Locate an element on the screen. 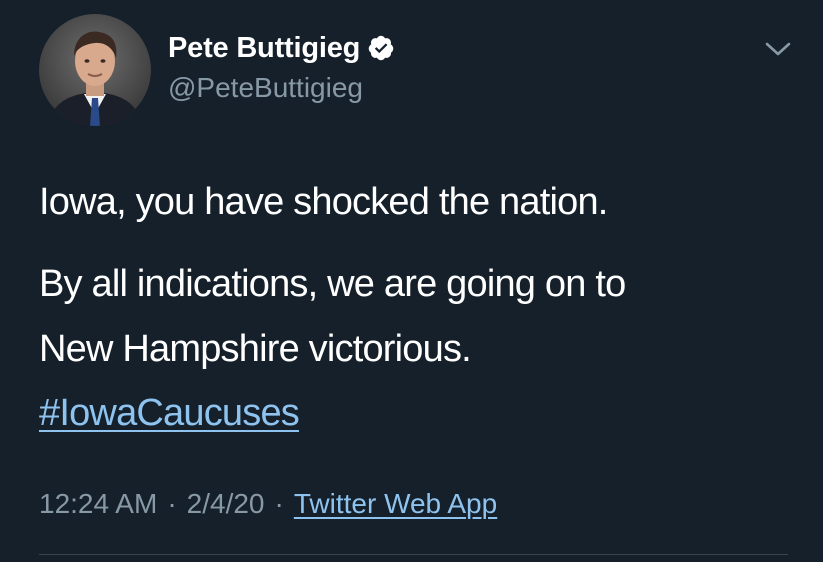  hashtag-link: #IowaCaucuses is located at coordinates (169, 413).